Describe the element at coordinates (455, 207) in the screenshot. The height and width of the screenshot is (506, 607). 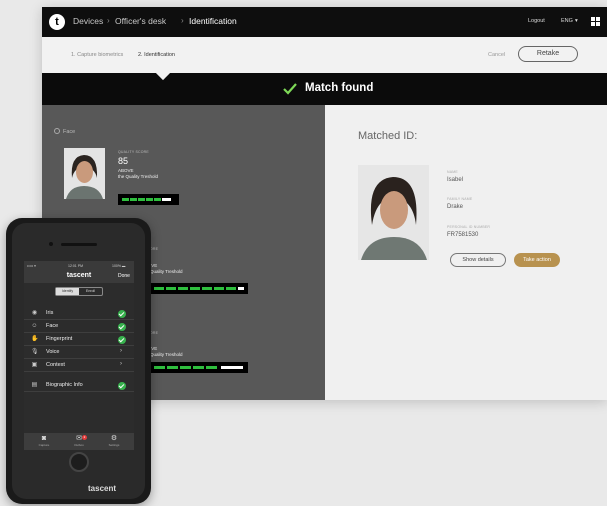
I see `family-name-value: Drake` at that location.